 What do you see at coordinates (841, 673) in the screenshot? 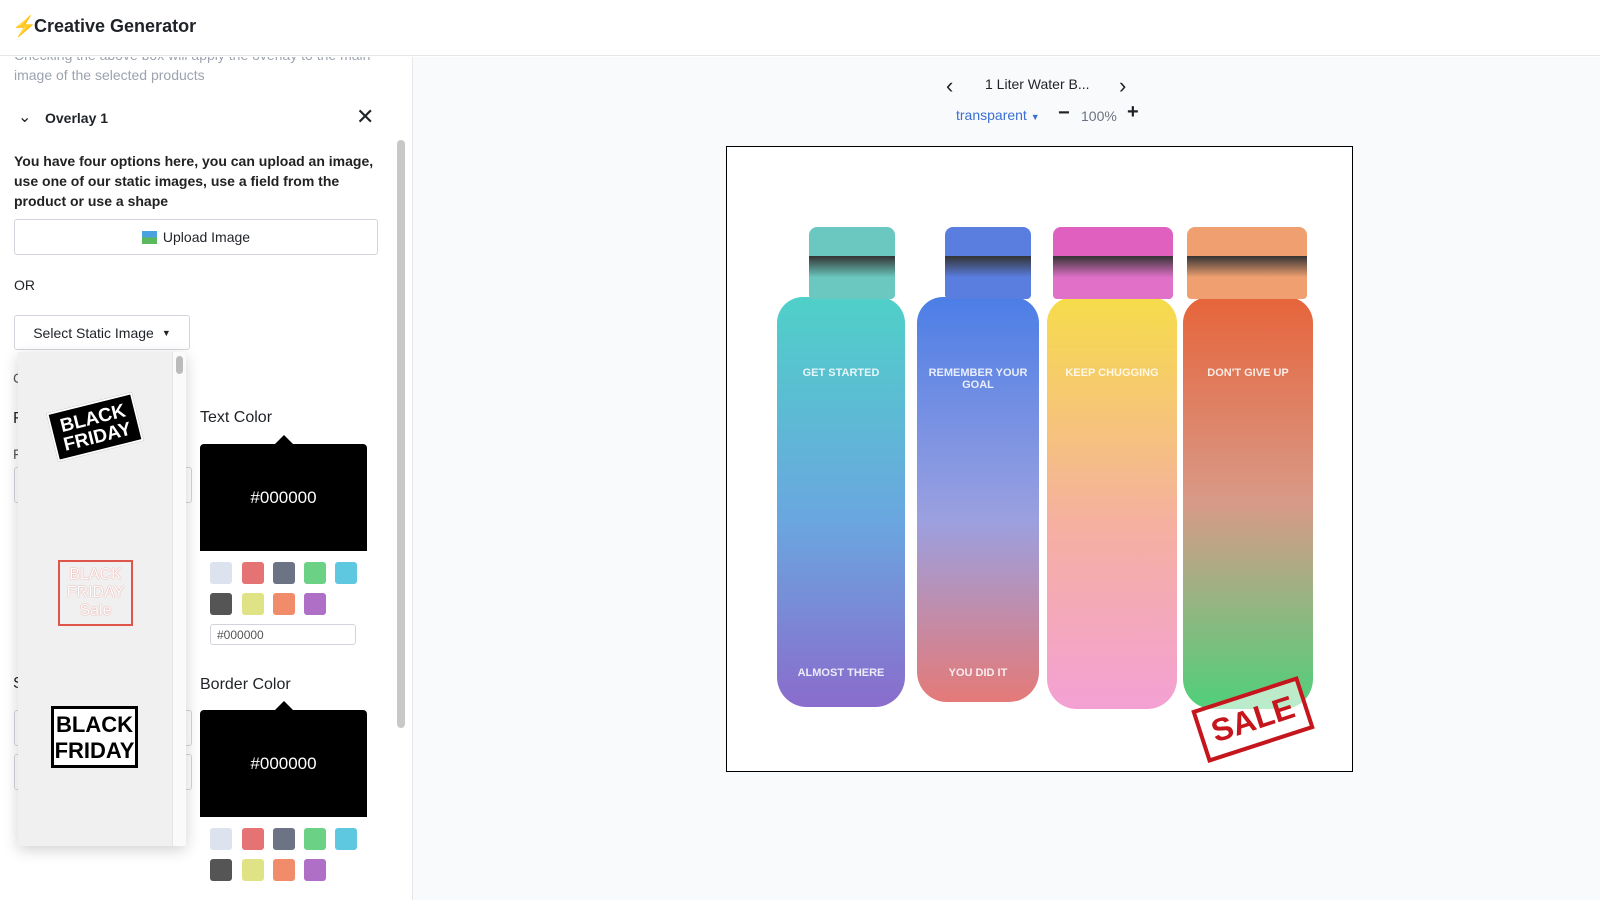
I see `bottle-label: ALMOST THERE` at bounding box center [841, 673].